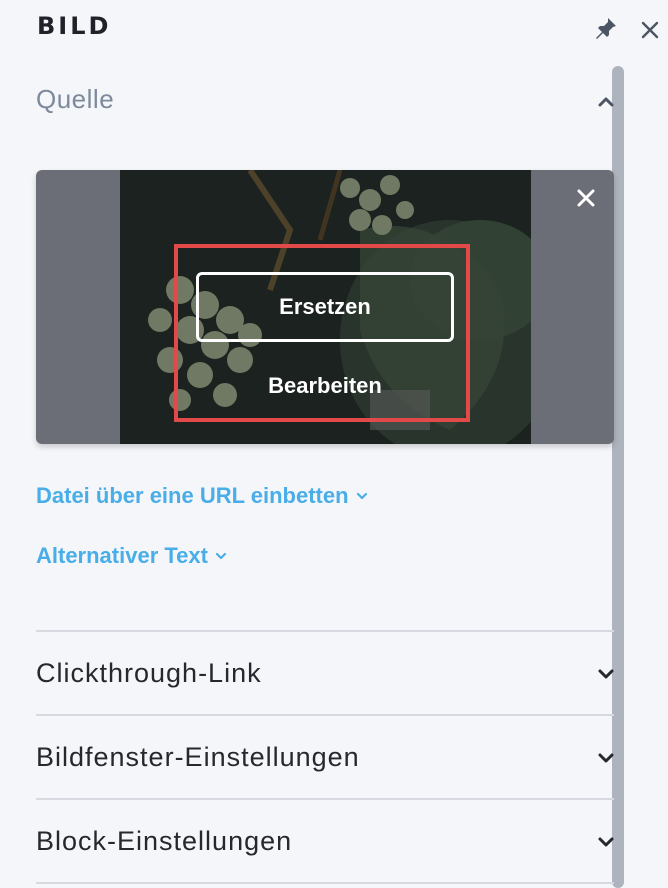 The height and width of the screenshot is (888, 668). I want to click on accordion-label: Bildfenster-Einstellungen, so click(198, 757).